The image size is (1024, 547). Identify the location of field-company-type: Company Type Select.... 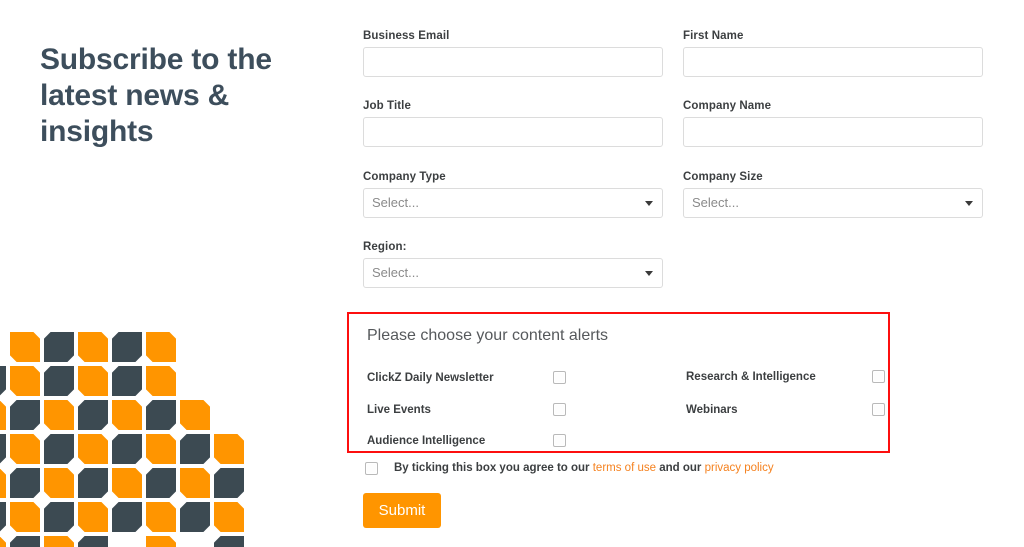
(513, 194).